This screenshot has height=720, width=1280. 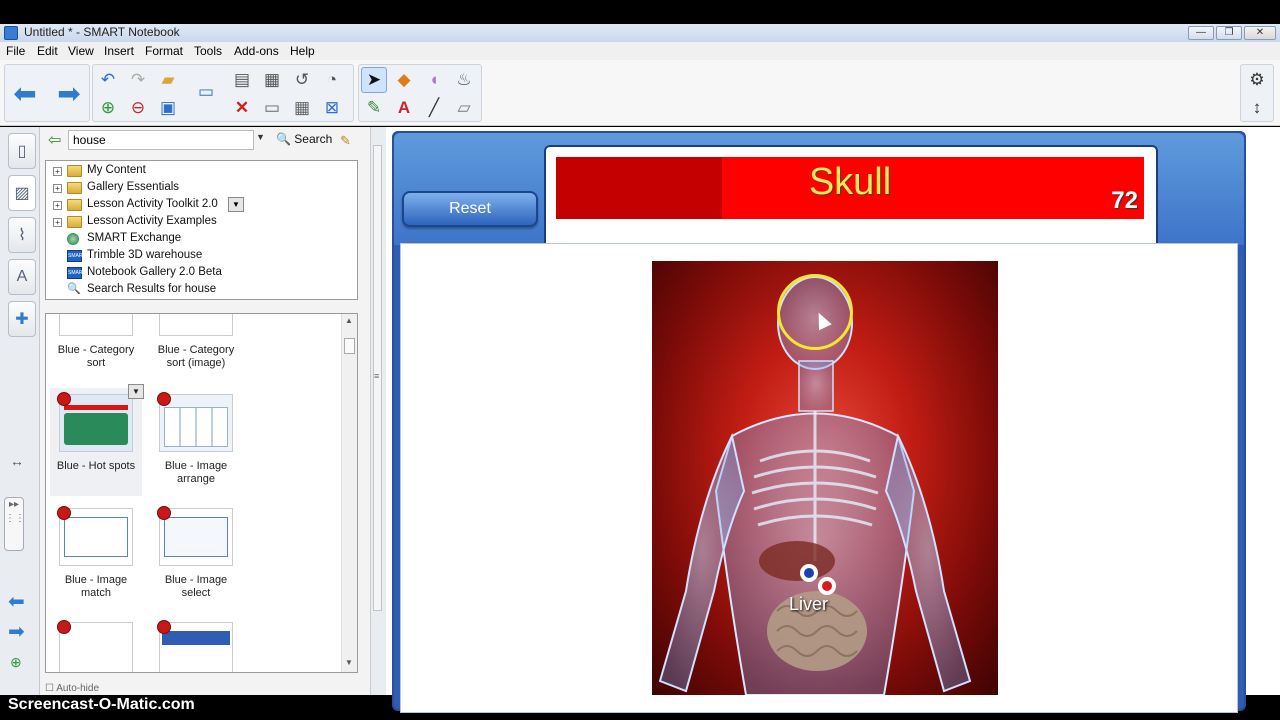 I want to click on scroll-thumb, so click(x=349, y=346).